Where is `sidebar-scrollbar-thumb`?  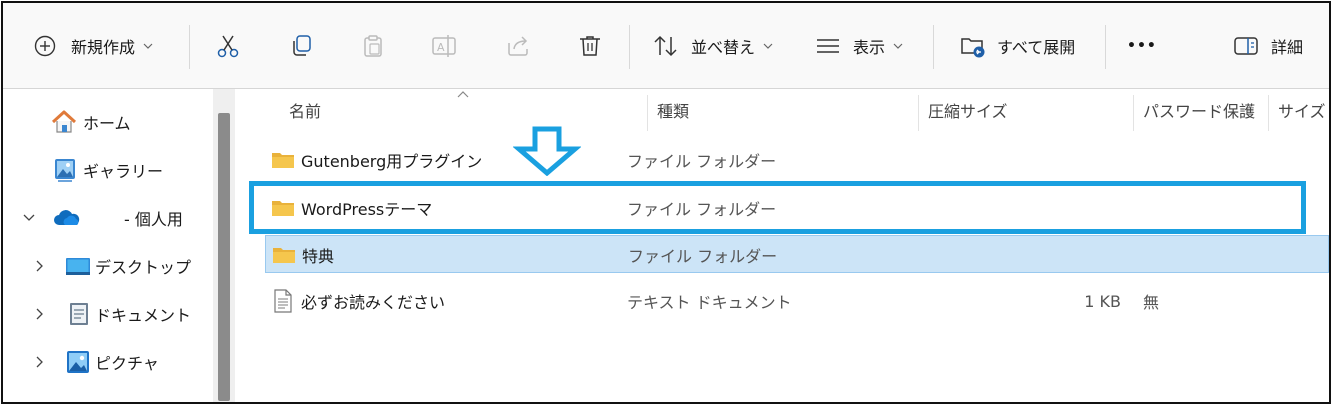 sidebar-scrollbar-thumb is located at coordinates (224, 257).